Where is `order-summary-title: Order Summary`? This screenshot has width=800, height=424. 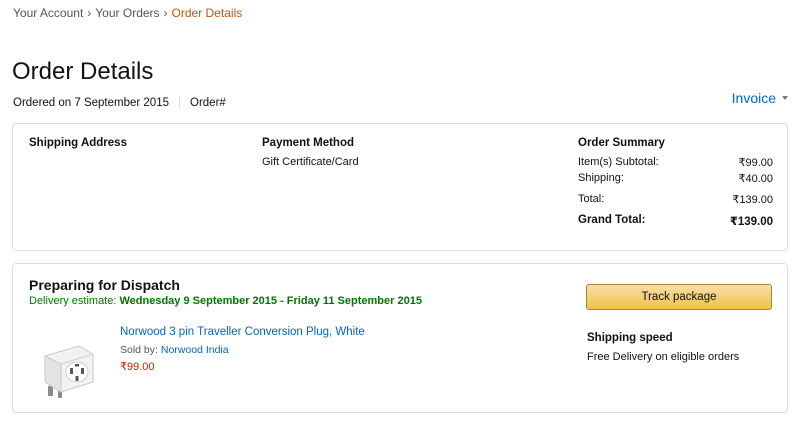 order-summary-title: Order Summary is located at coordinates (621, 143).